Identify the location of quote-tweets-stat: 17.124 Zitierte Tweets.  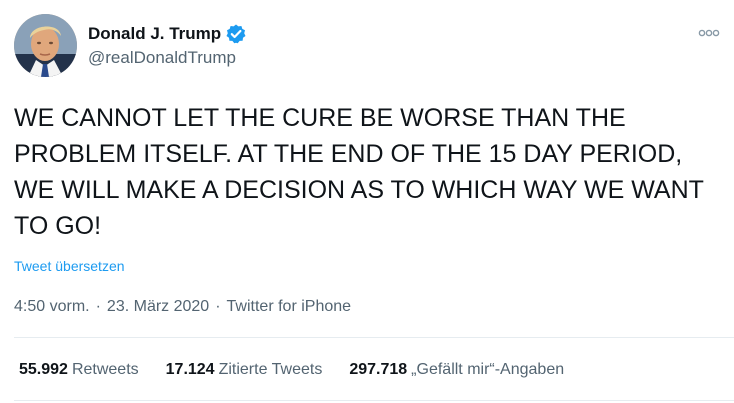
(244, 370).